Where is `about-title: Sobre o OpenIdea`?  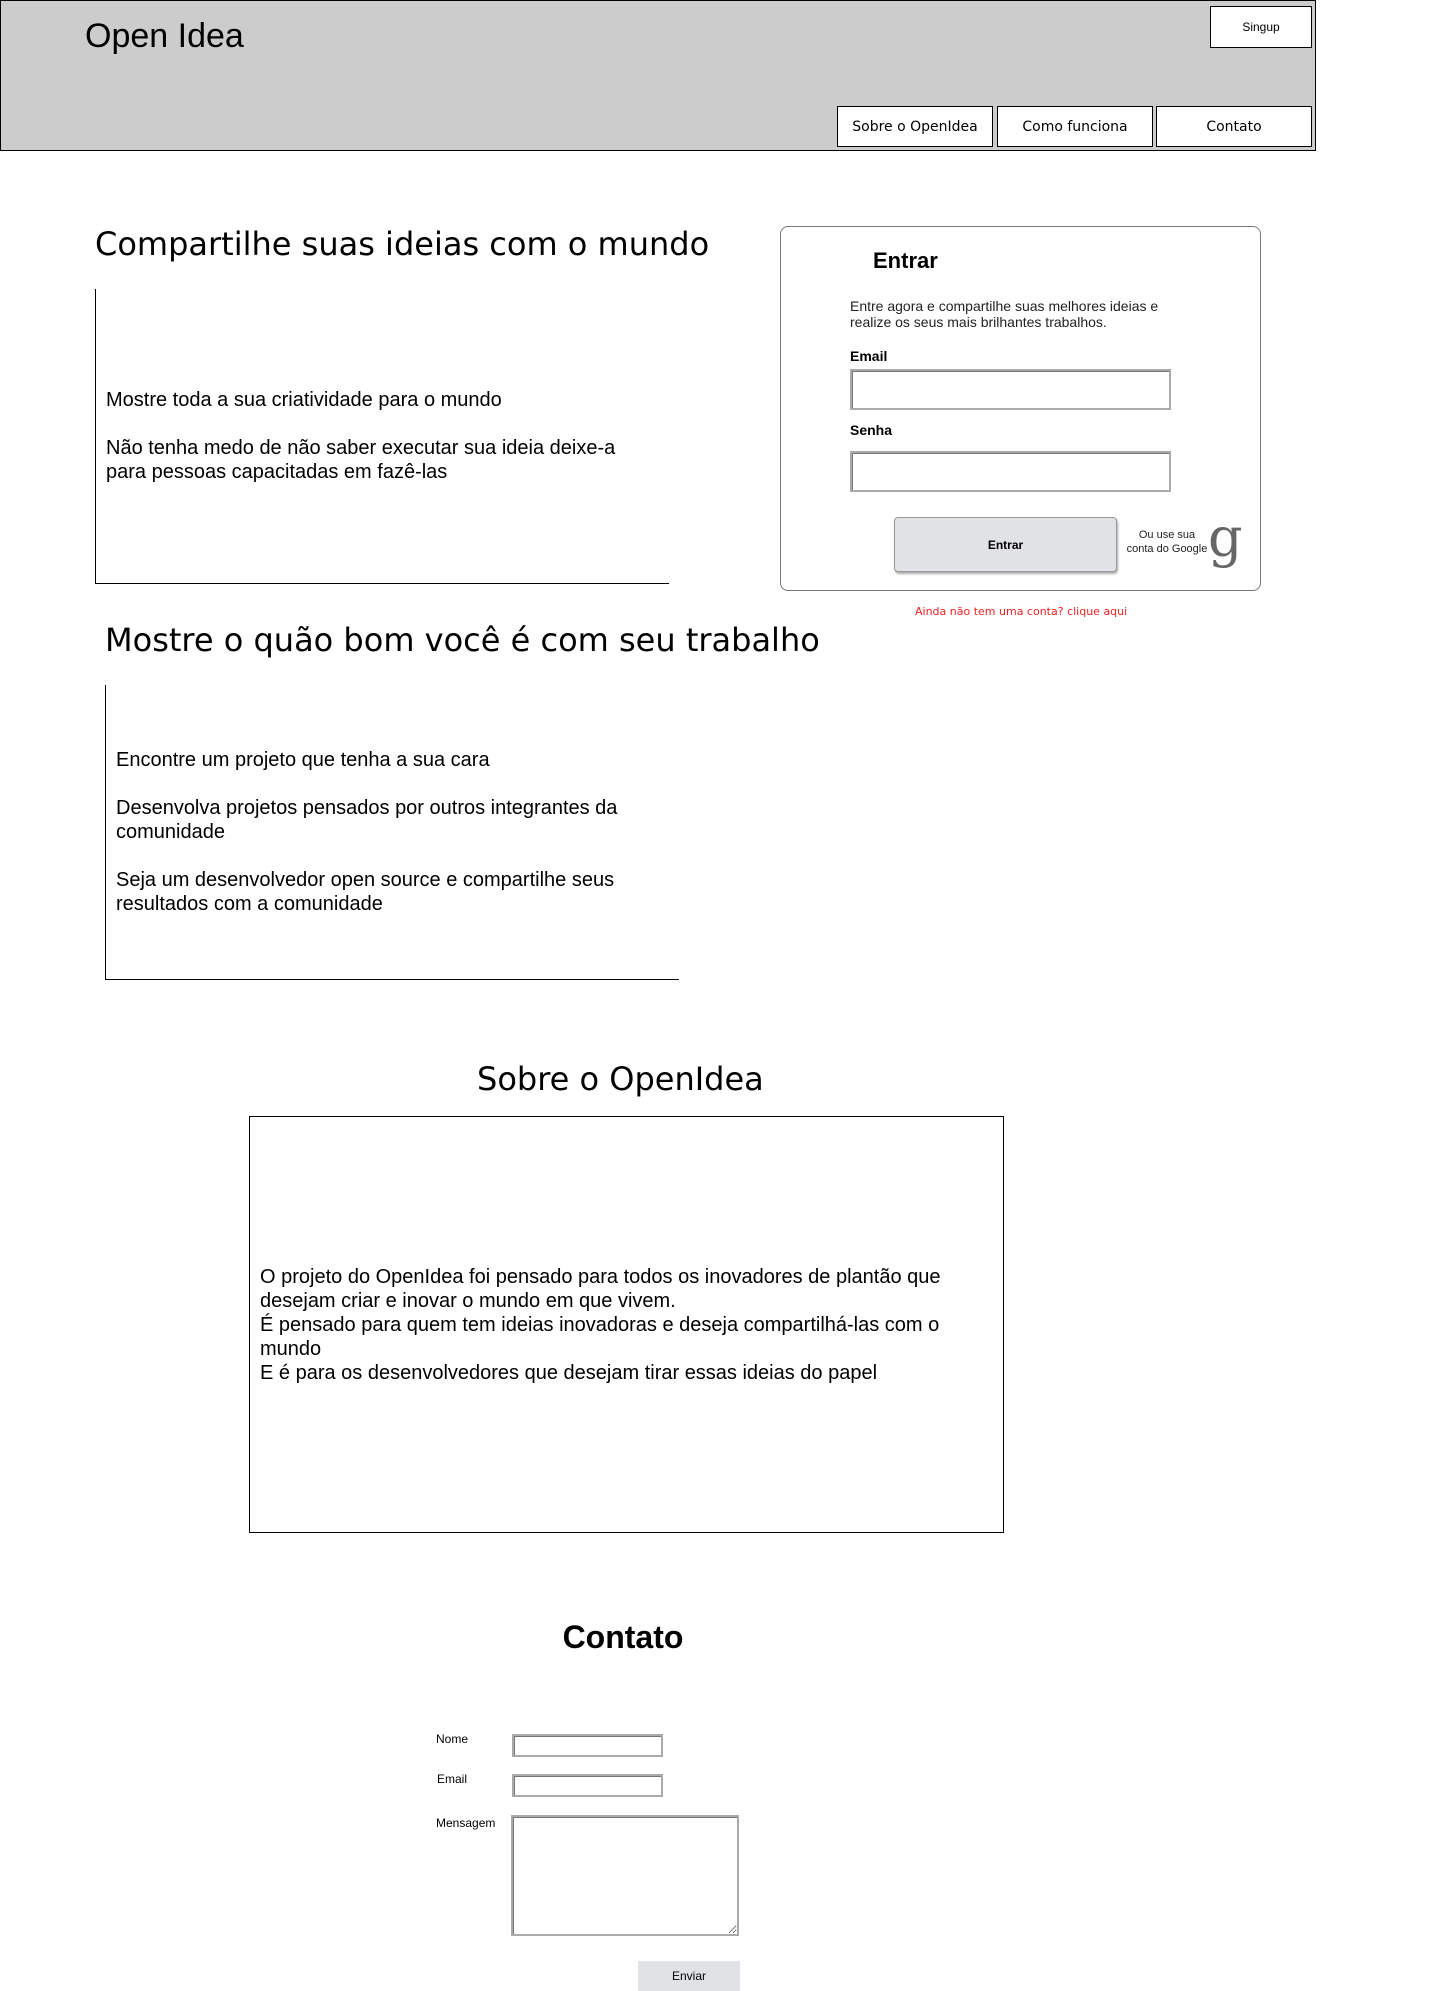
about-title: Sobre o OpenIdea is located at coordinates (620, 1079).